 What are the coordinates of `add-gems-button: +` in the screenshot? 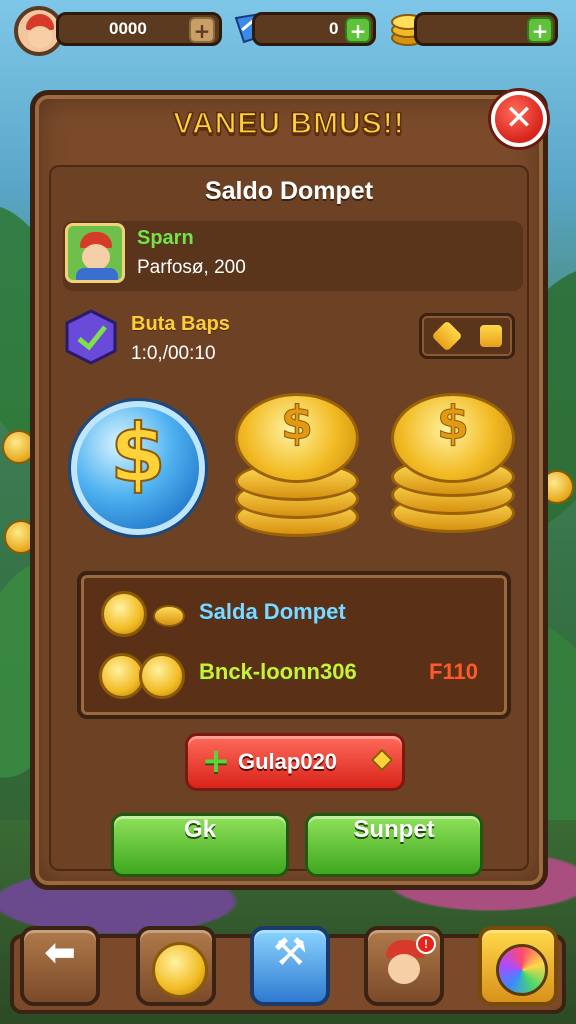 It's located at (358, 30).